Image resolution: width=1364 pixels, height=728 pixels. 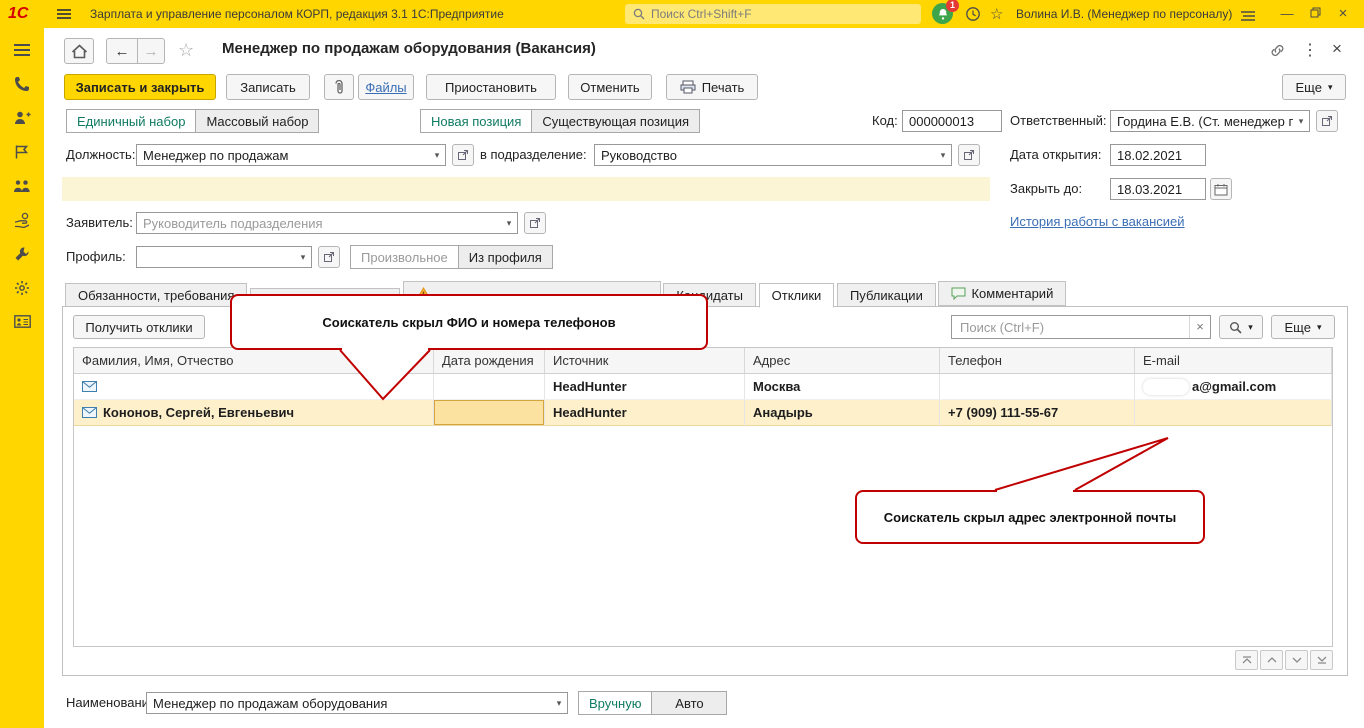 I want to click on service-menu-icon, so click(x=1248, y=16).